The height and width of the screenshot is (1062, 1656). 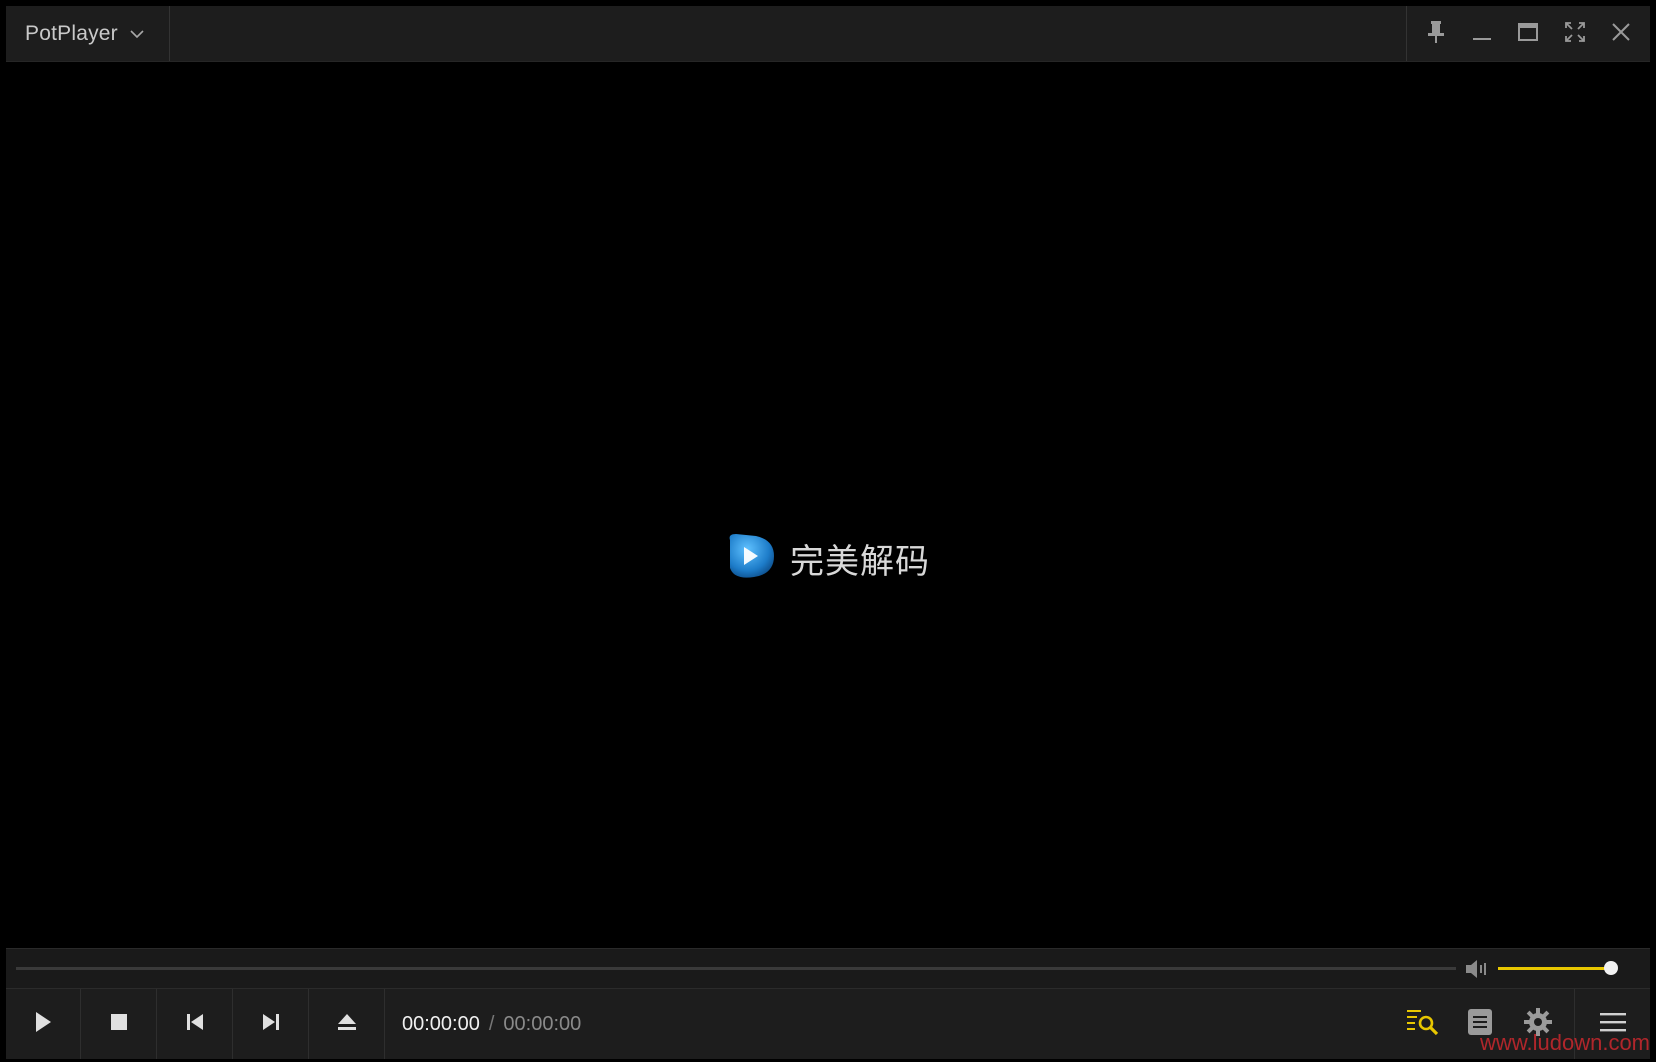 I want to click on play-icon, so click(x=43, y=1024).